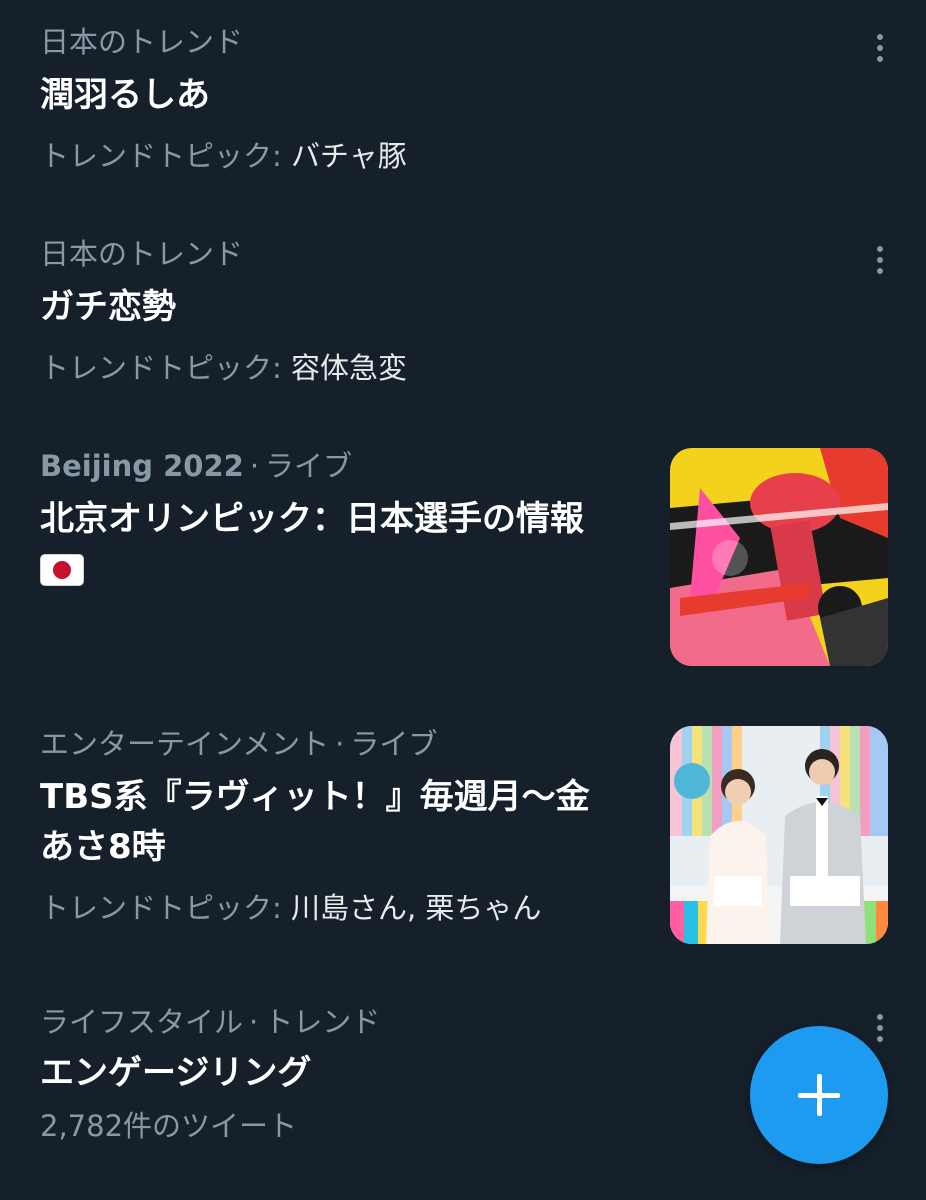  Describe the element at coordinates (108, 307) in the screenshot. I see `trend-title: ガチ恋勢` at that location.